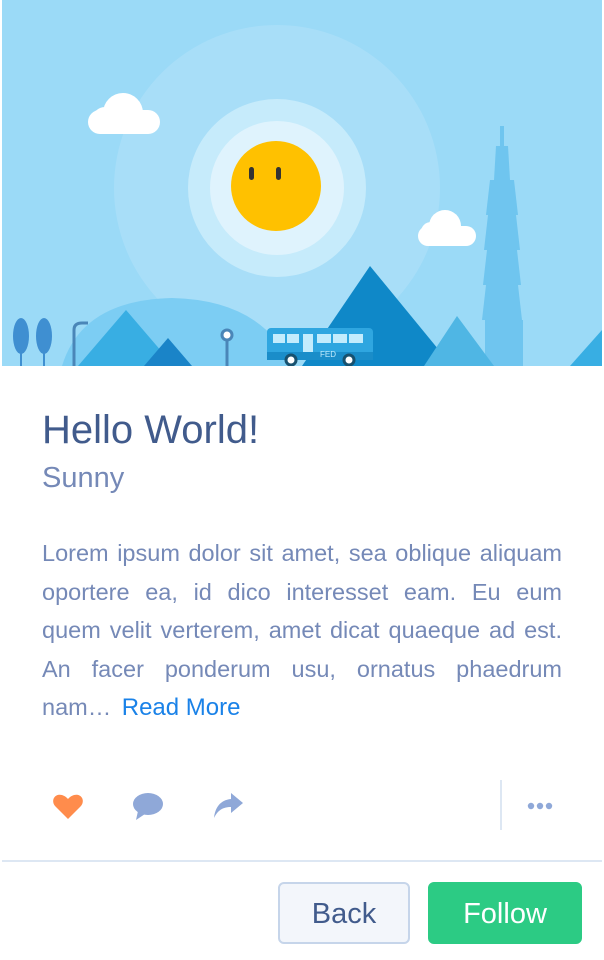  I want to click on more-icon, so click(540, 806).